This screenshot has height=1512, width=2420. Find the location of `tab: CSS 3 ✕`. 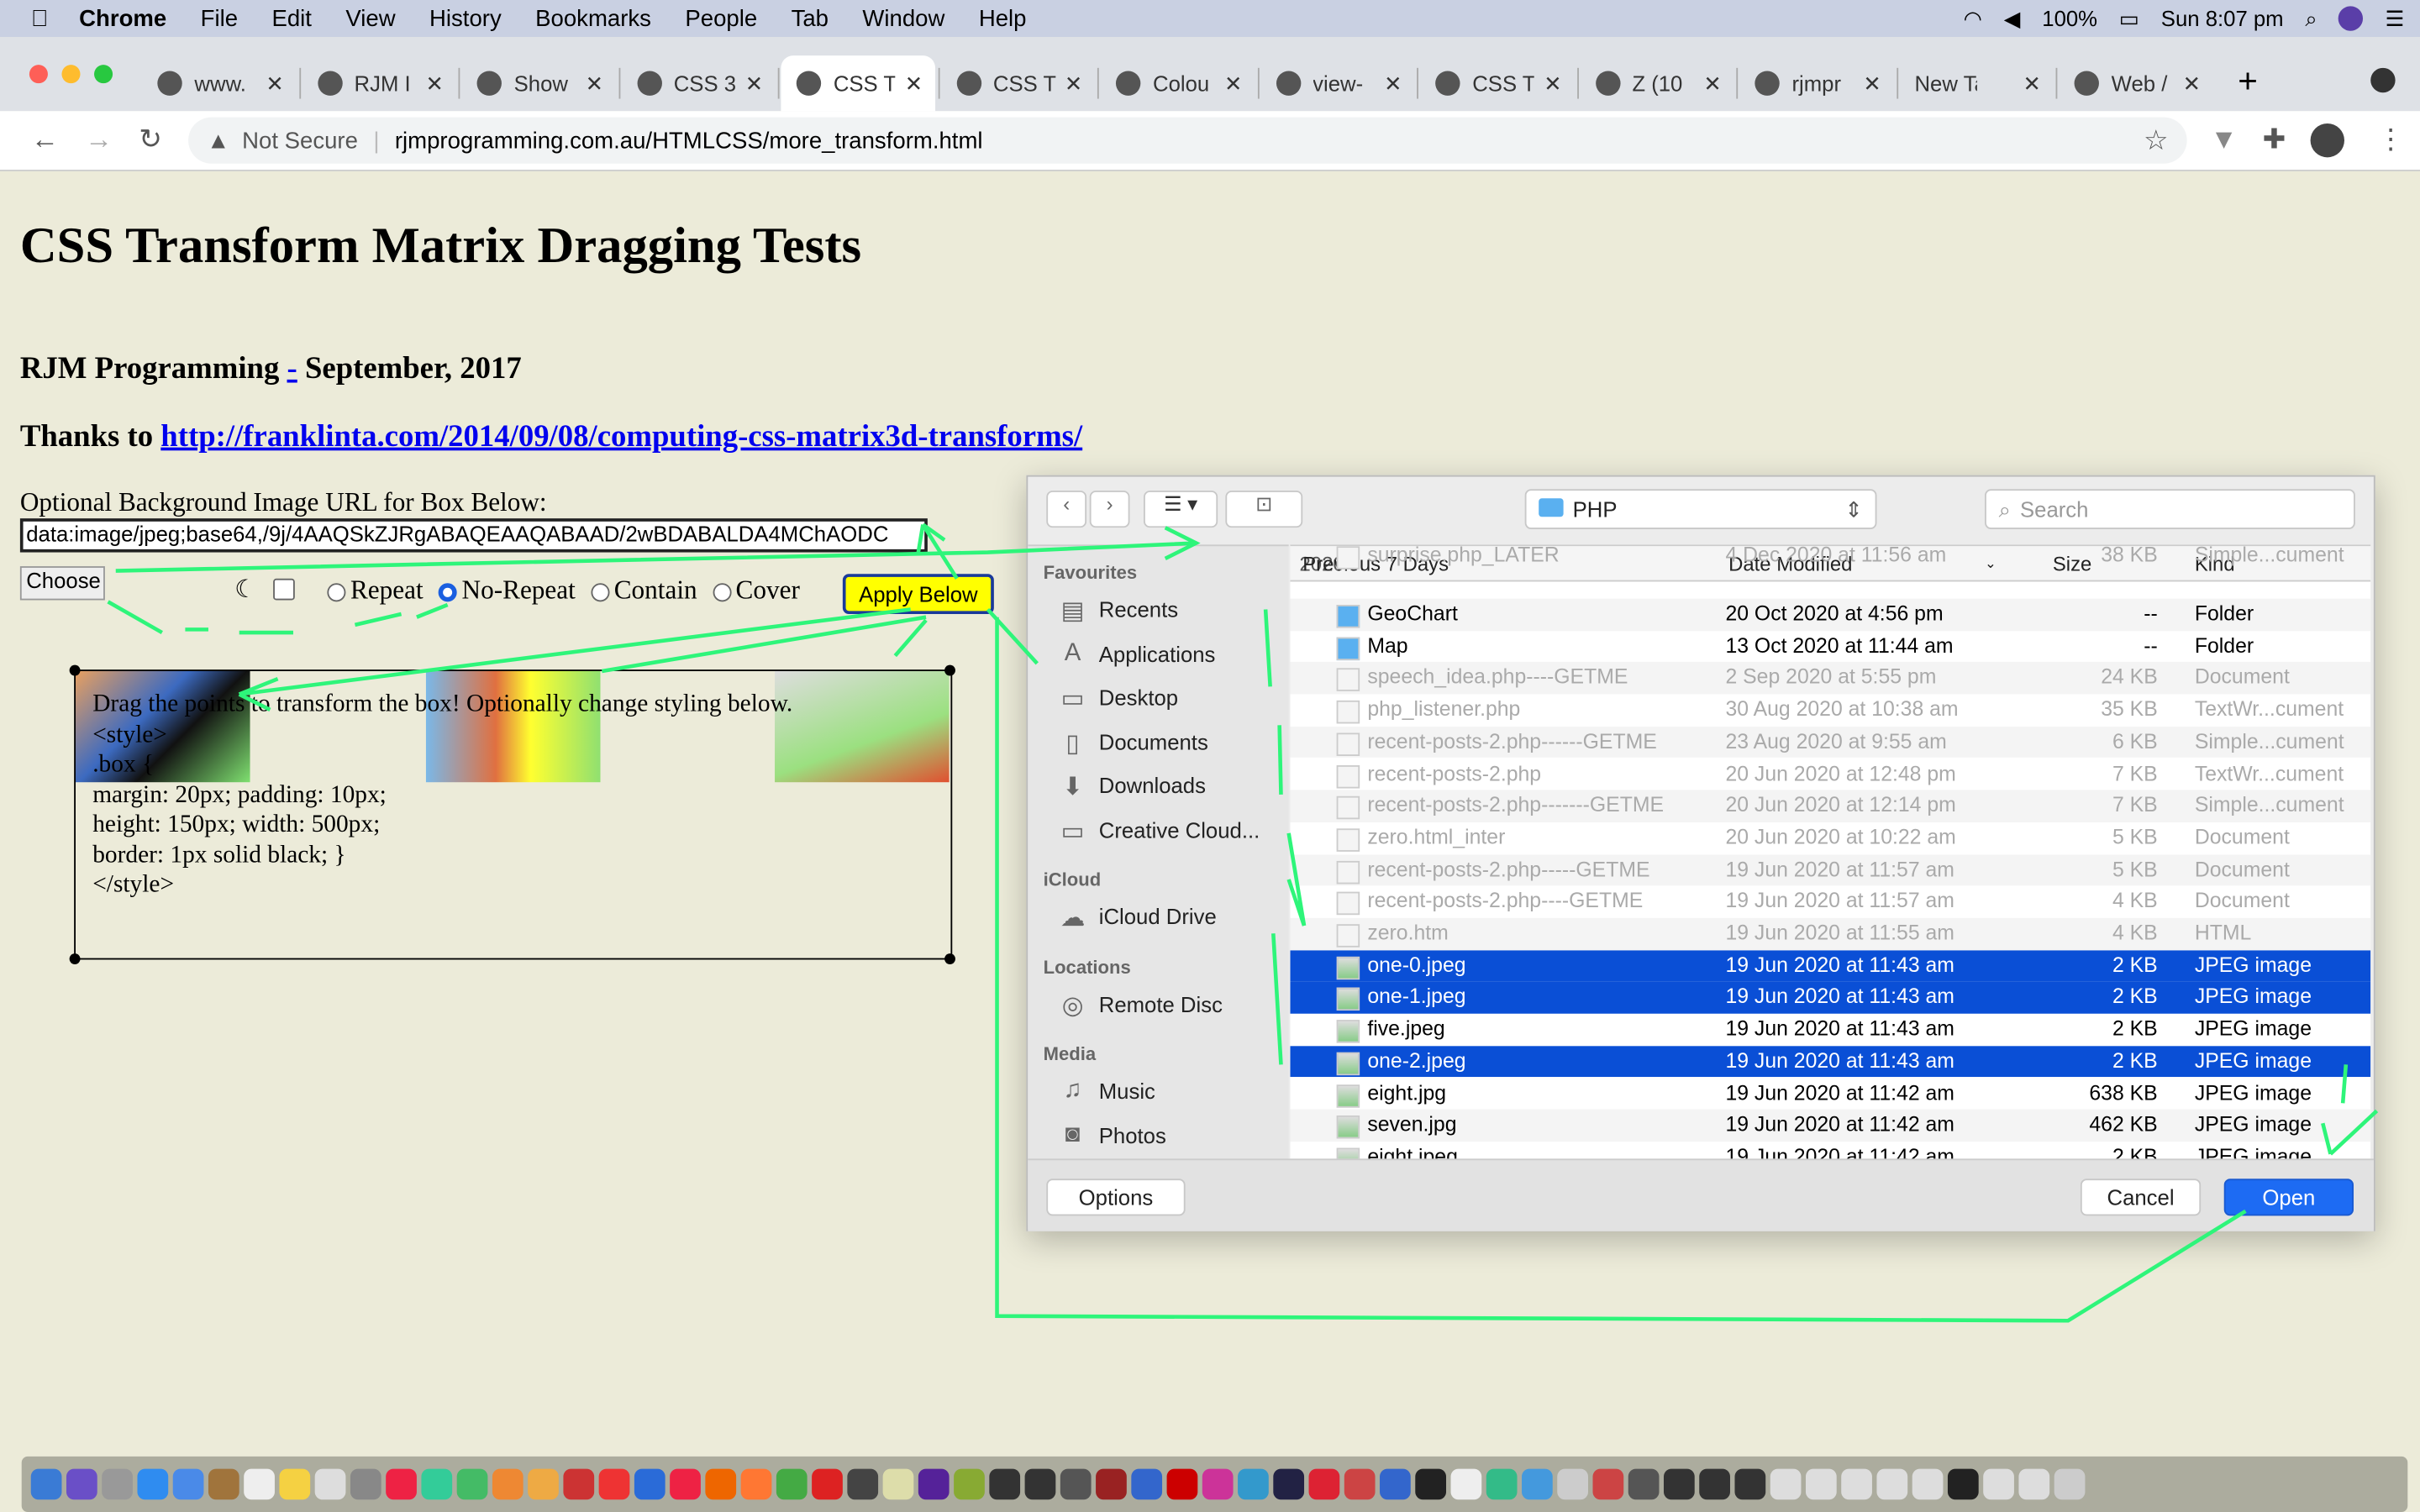

tab: CSS 3 ✕ is located at coordinates (698, 83).